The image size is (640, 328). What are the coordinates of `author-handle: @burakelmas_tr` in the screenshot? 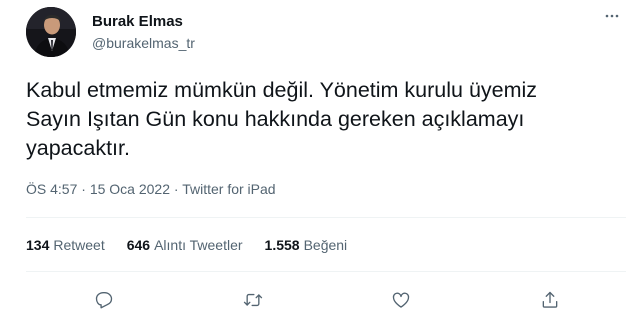 It's located at (143, 43).